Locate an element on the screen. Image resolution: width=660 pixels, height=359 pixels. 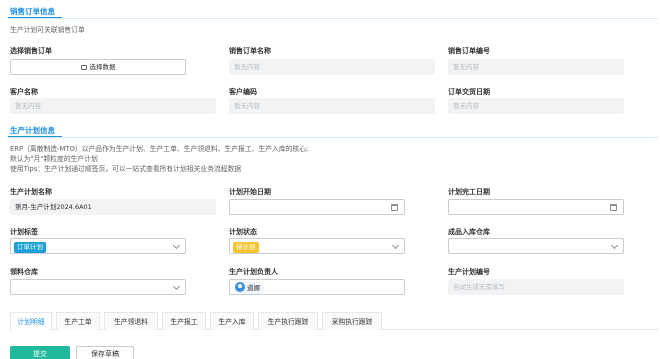
warehouse-select is located at coordinates (536, 246).